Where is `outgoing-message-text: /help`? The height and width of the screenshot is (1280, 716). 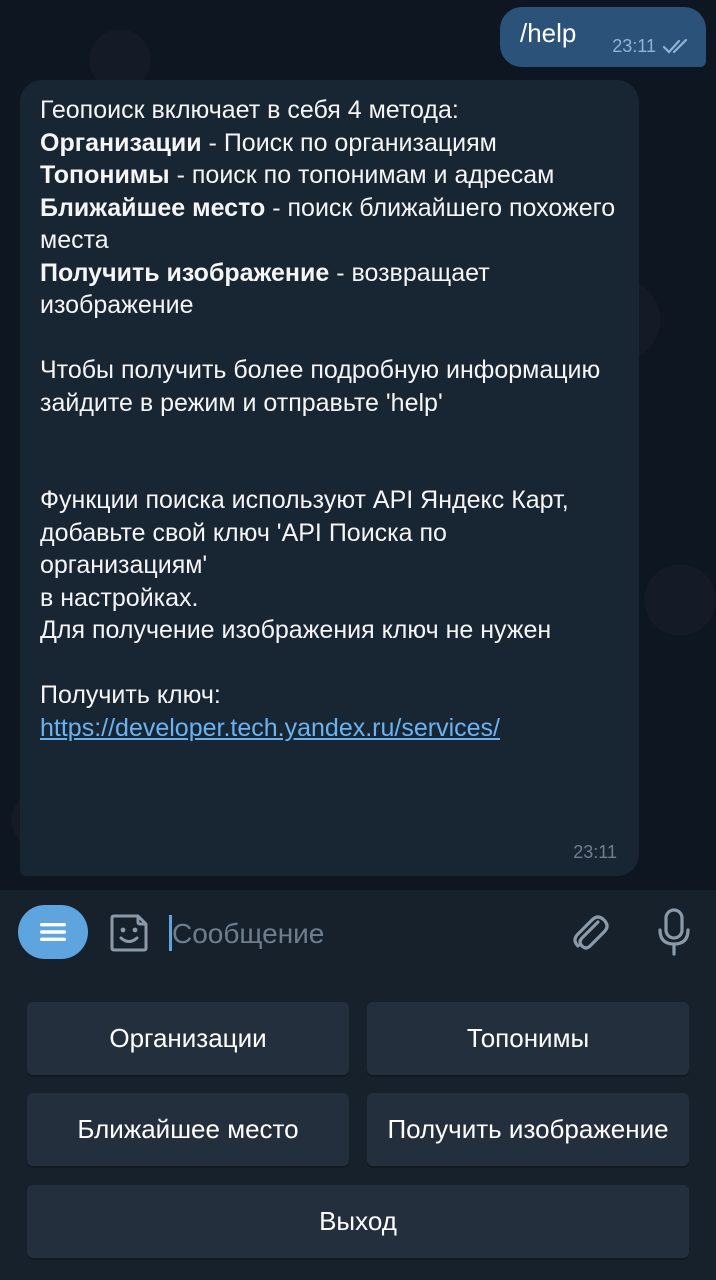 outgoing-message-text: /help is located at coordinates (548, 32).